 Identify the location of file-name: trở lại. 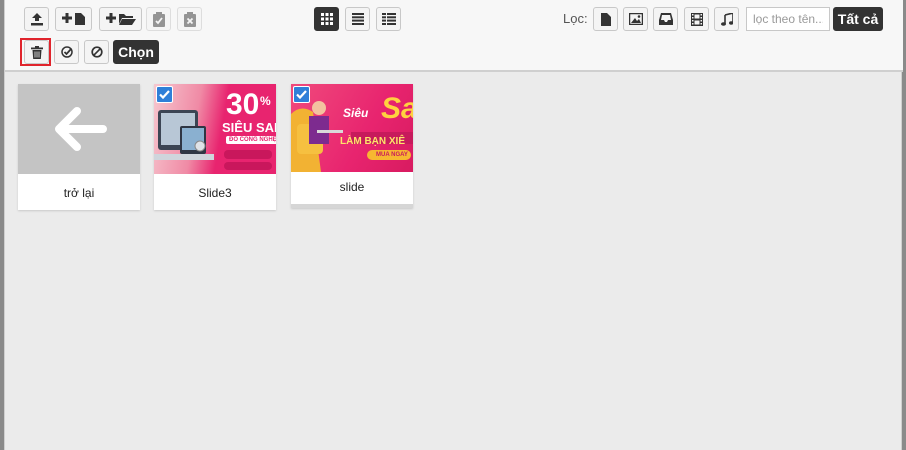
(79, 193).